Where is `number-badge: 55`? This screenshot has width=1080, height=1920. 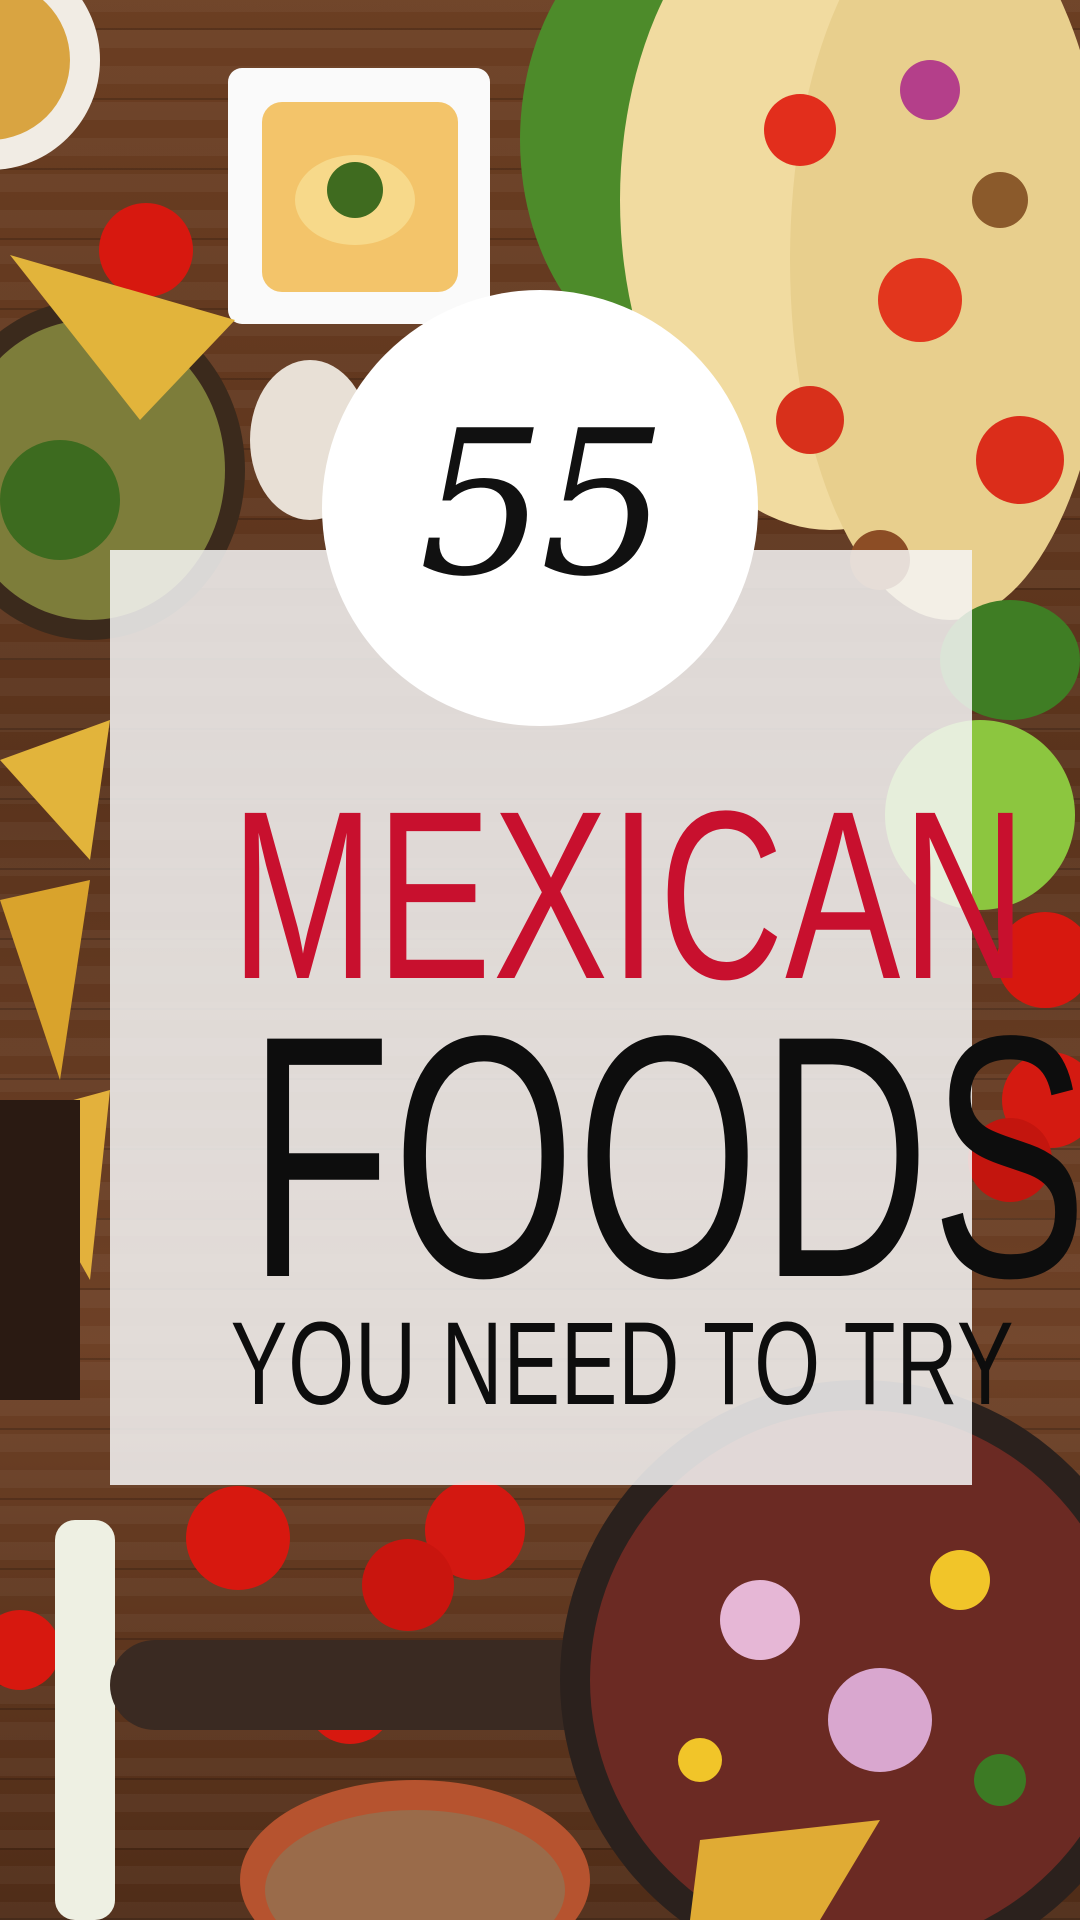
number-badge: 55 is located at coordinates (540, 508).